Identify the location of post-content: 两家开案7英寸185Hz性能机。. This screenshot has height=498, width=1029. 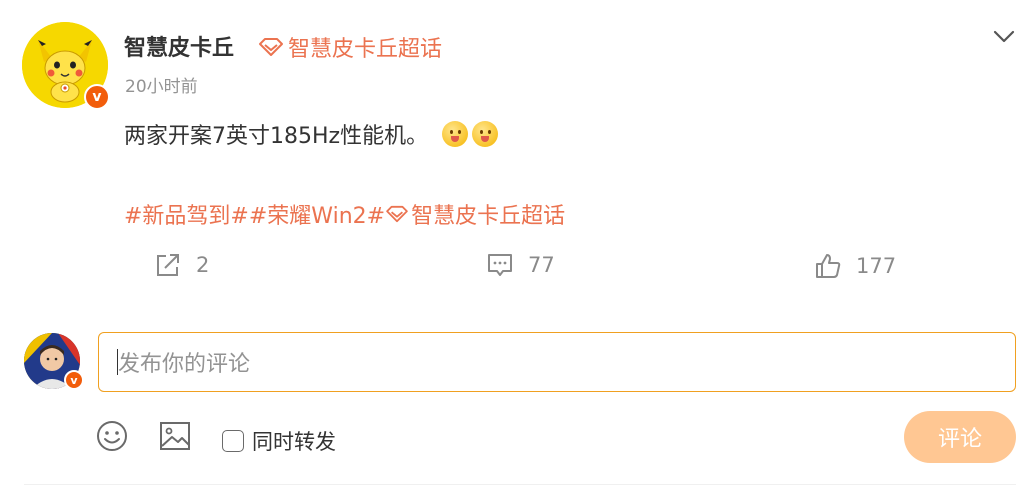
(311, 134).